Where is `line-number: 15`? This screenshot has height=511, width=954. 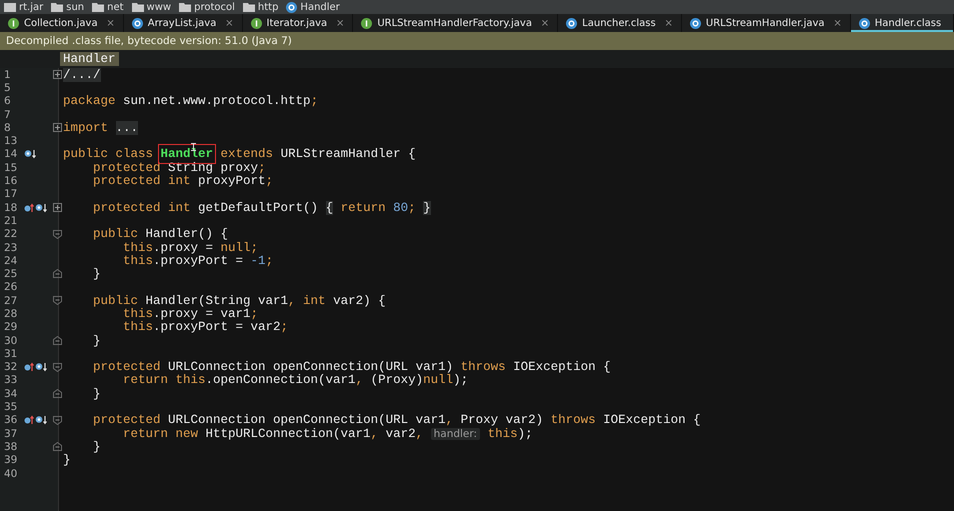 line-number: 15 is located at coordinates (10, 168).